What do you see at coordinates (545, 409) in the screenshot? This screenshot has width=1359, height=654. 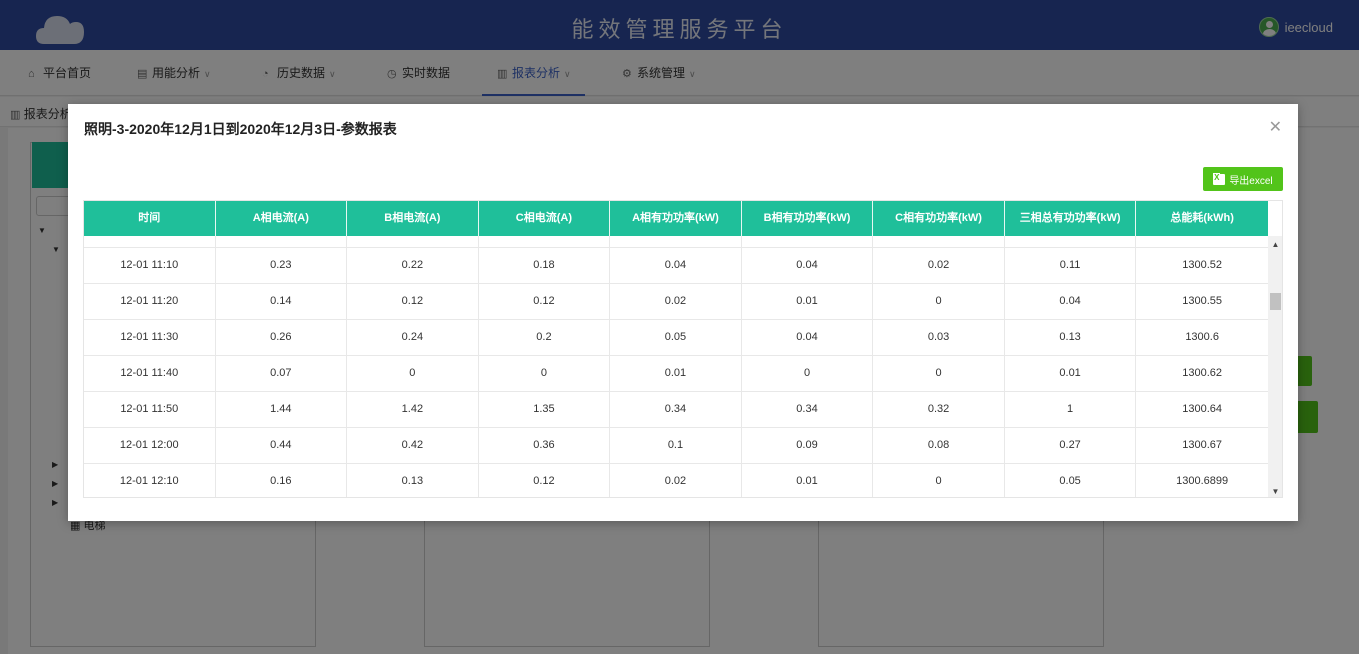 I see `table-cell: 1.35` at bounding box center [545, 409].